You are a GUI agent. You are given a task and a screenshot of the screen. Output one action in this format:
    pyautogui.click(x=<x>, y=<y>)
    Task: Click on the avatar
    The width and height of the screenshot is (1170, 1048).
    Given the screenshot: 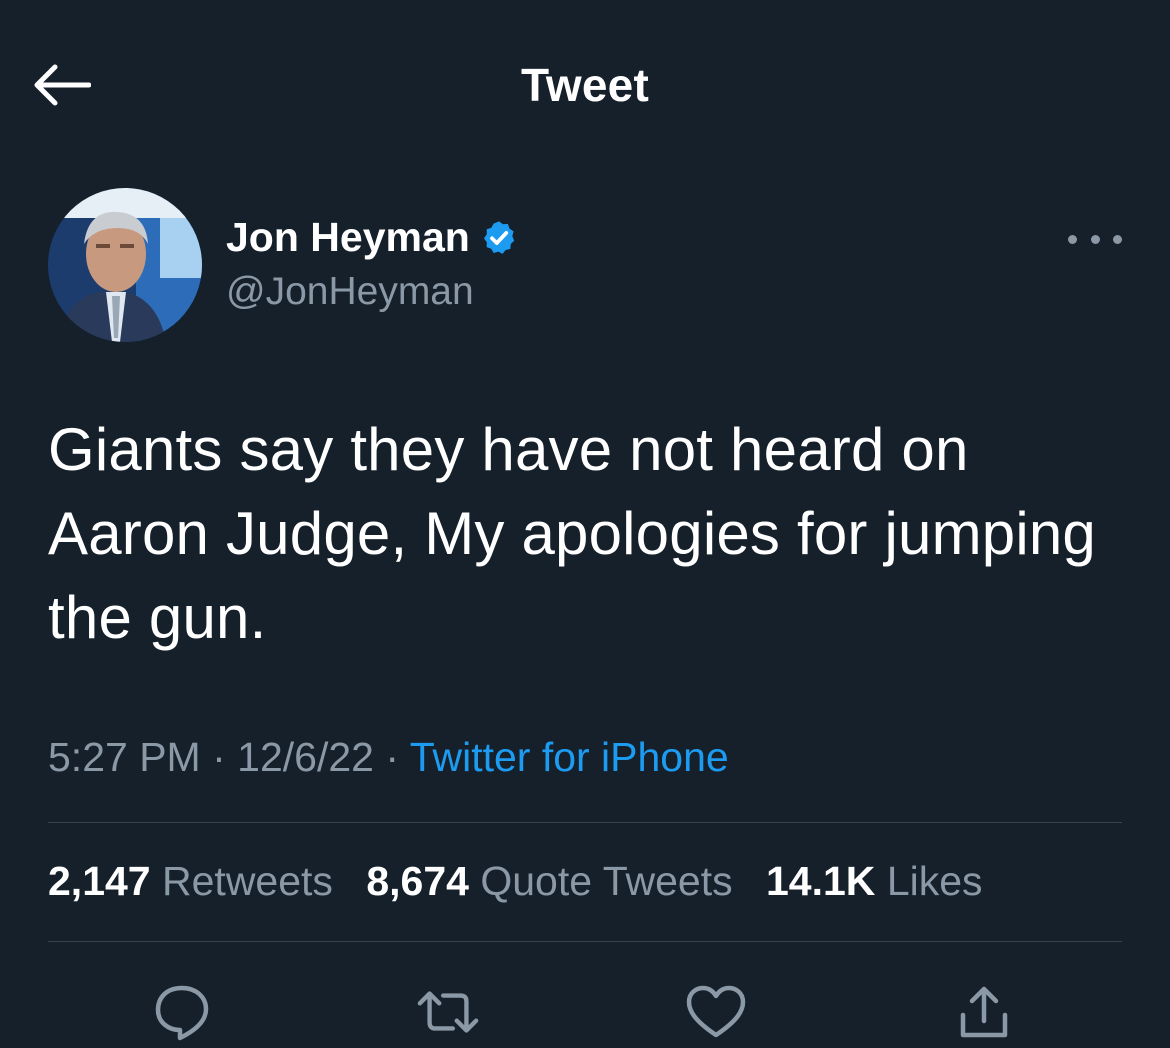 What is the action you would take?
    pyautogui.click(x=125, y=265)
    